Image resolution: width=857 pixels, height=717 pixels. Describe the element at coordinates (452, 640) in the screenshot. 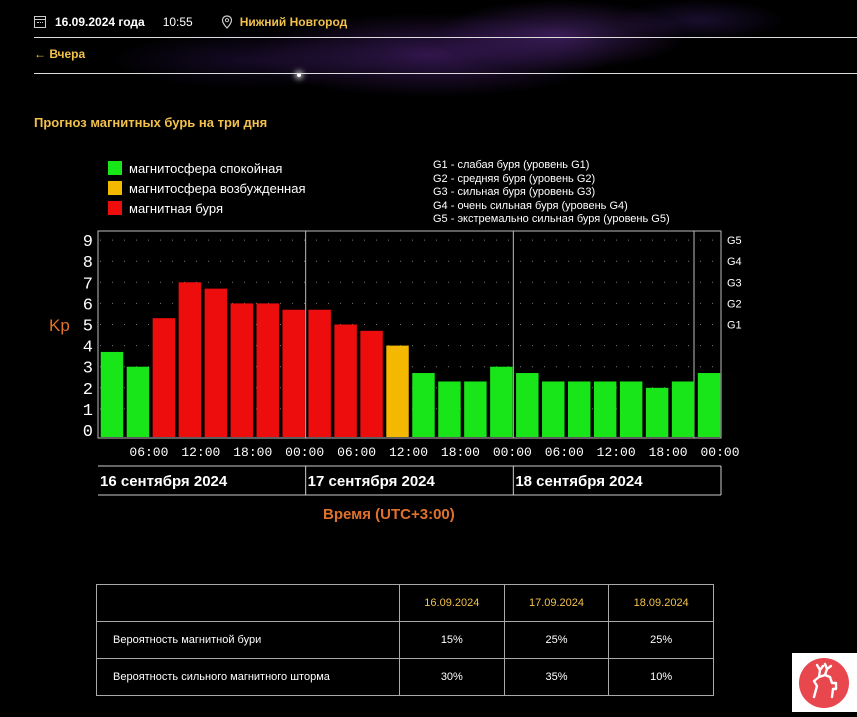

I see `table-cell: 15%` at that location.